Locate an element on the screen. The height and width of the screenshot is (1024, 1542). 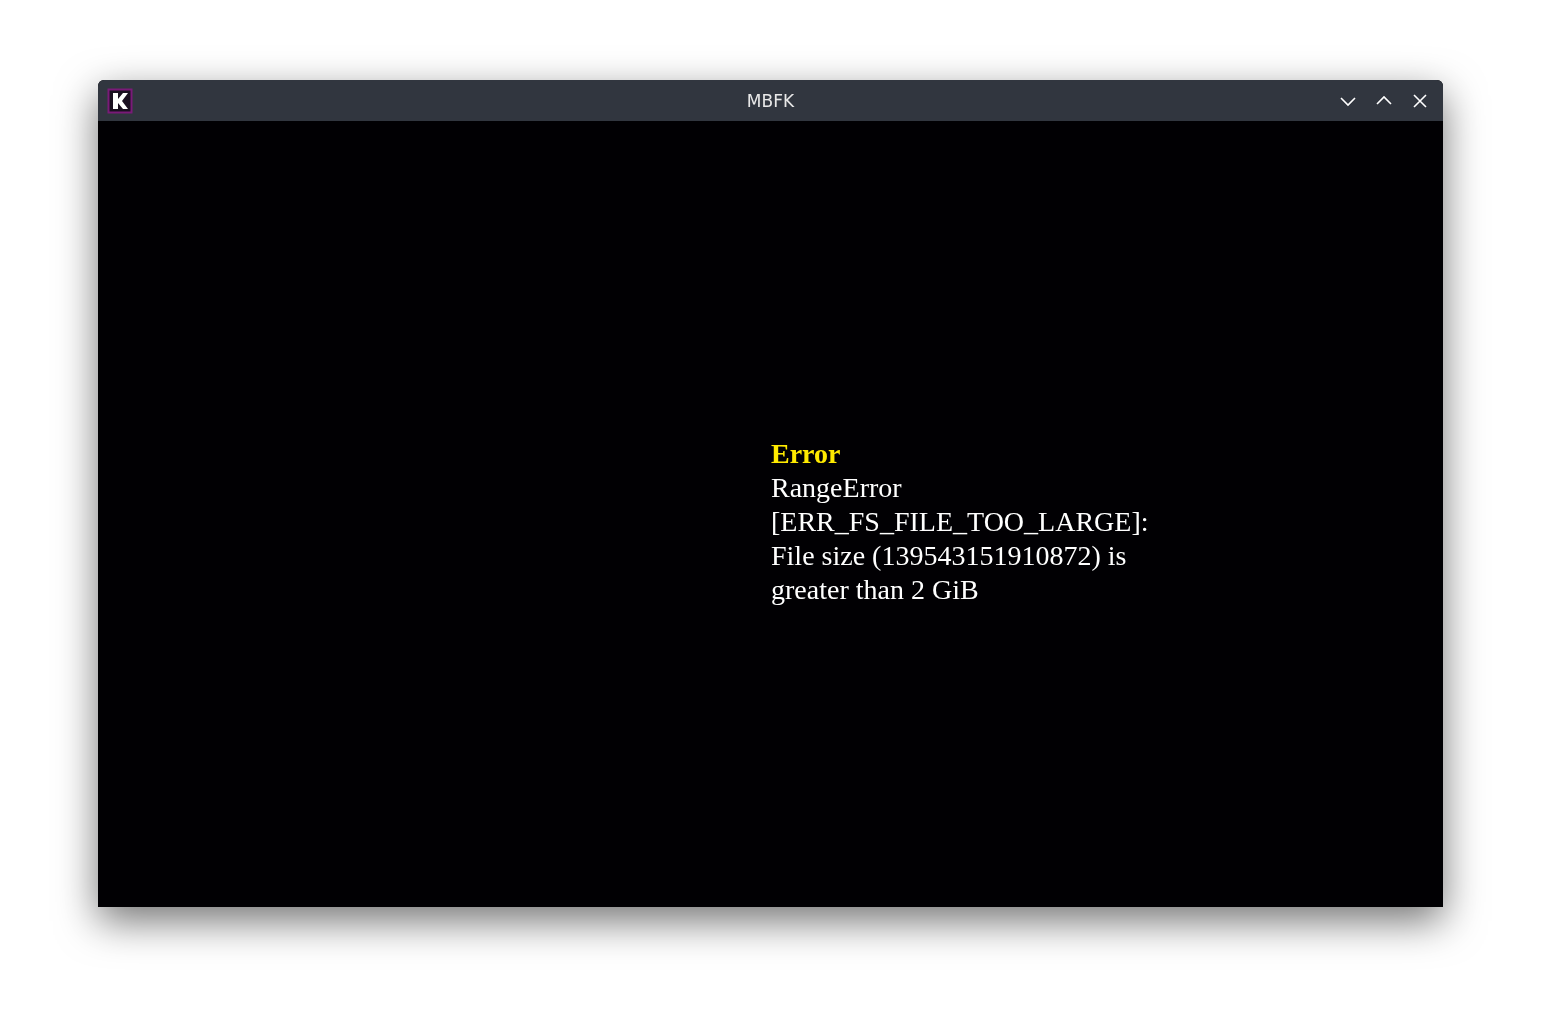
chevron-down-icon is located at coordinates (1348, 100).